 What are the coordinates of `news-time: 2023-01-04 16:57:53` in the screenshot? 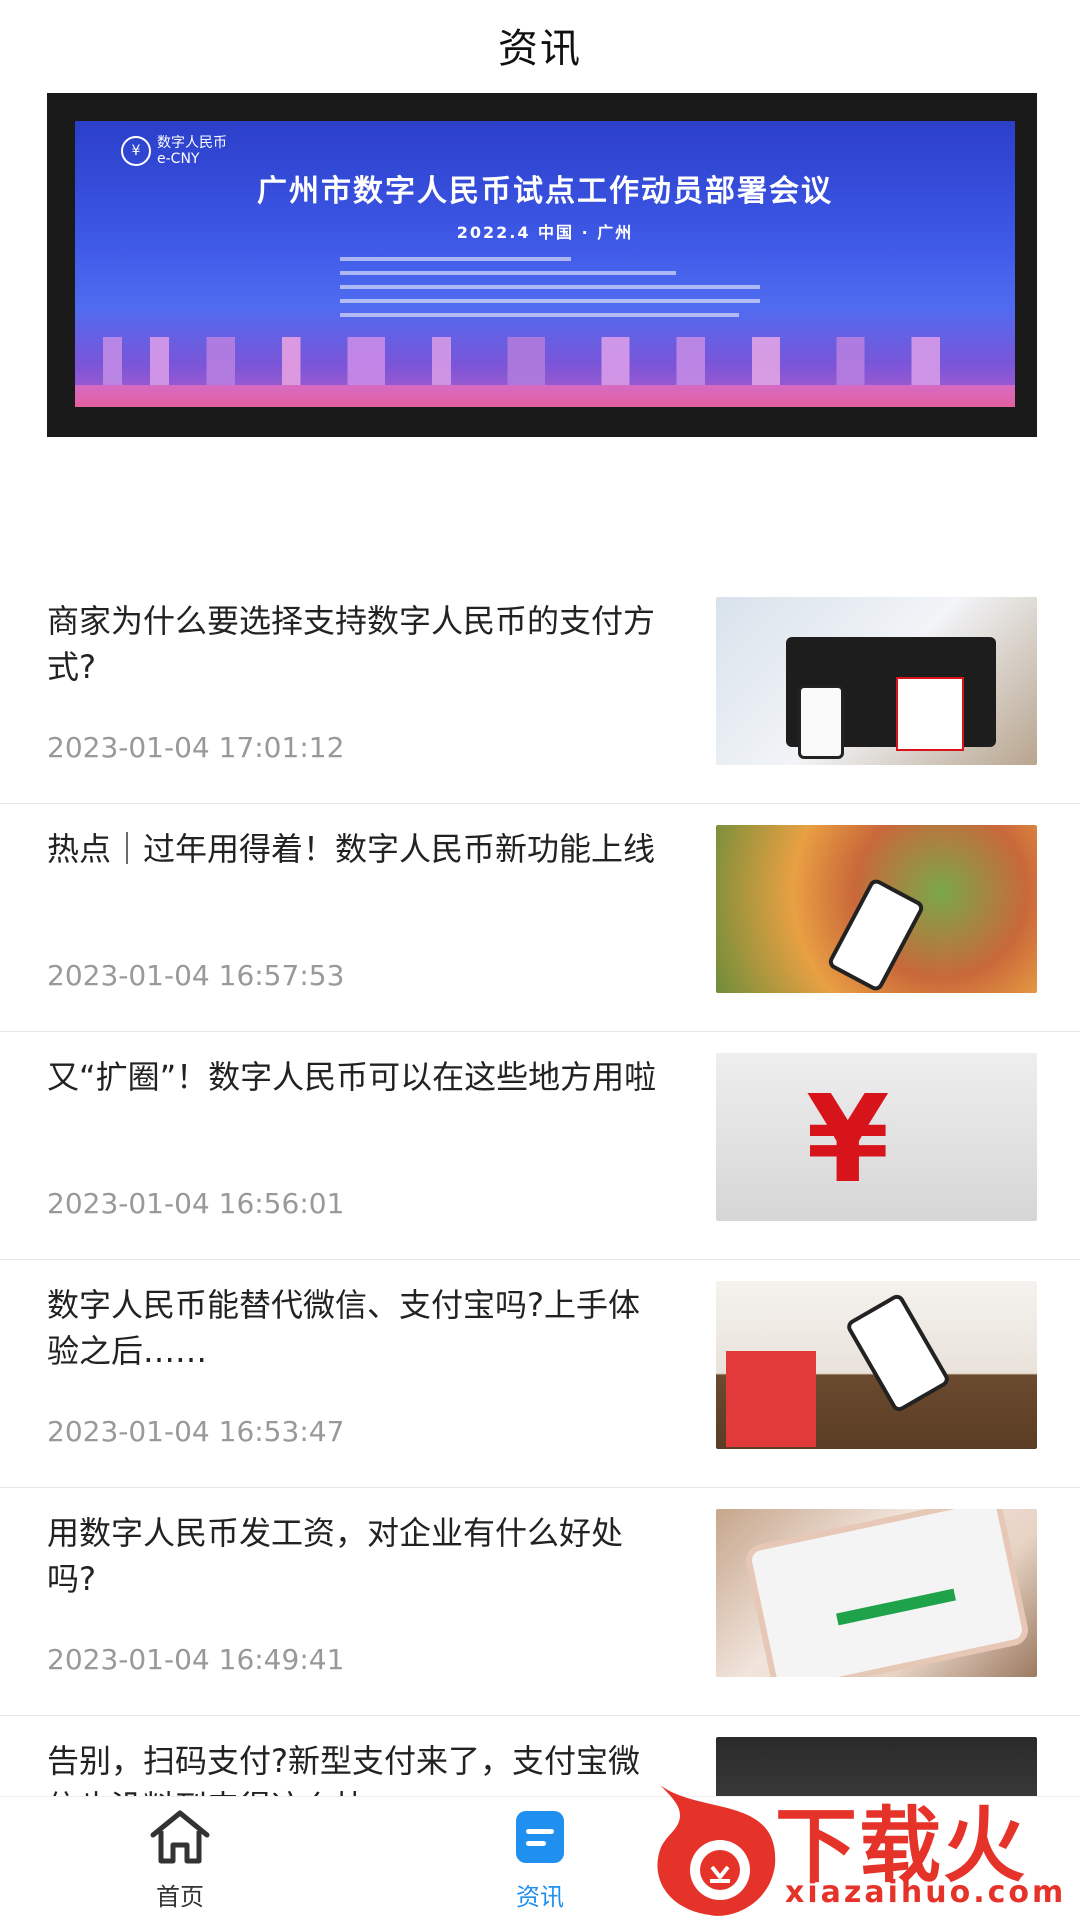 It's located at (196, 975).